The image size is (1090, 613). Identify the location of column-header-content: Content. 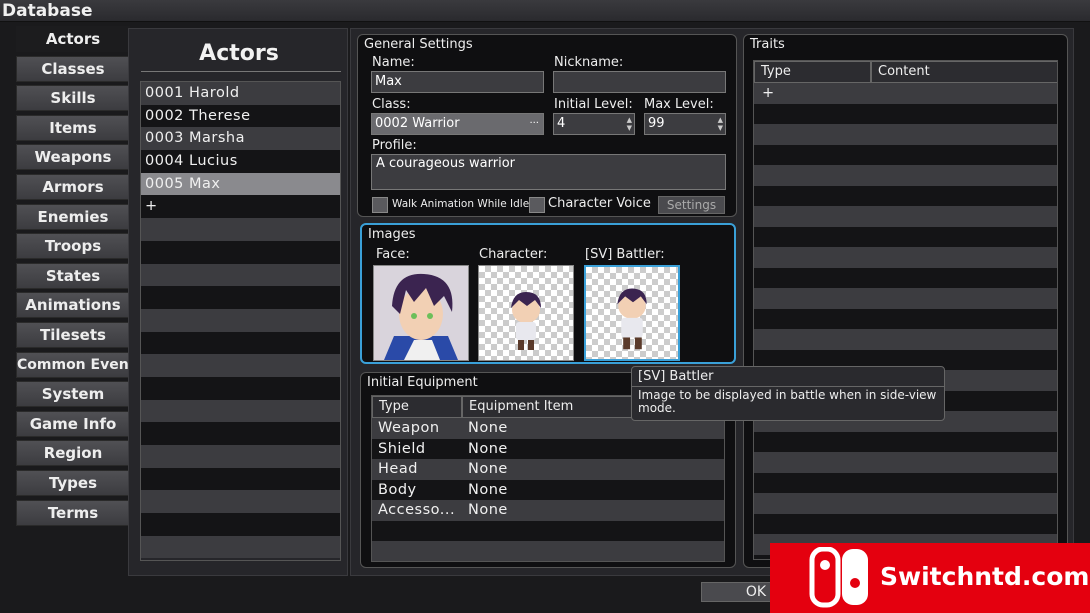
(964, 72).